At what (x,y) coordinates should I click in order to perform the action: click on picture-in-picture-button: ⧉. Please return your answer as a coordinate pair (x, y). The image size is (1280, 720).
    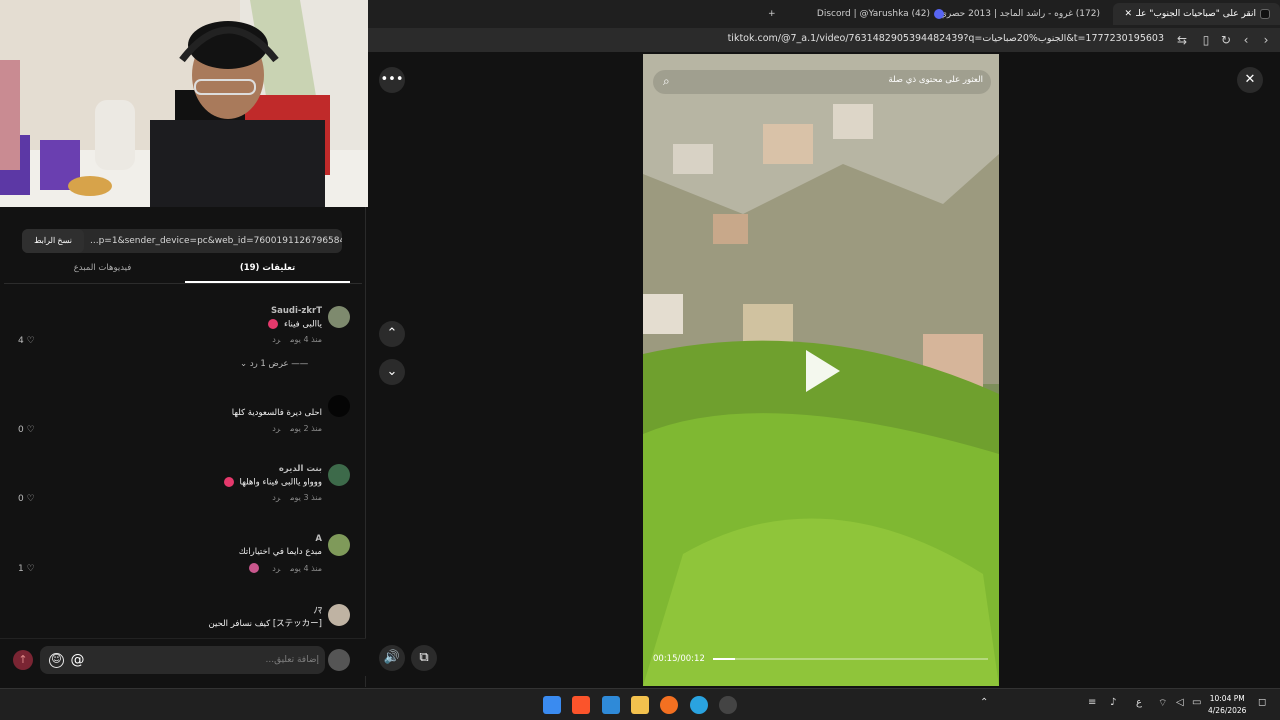
    Looking at the image, I should click on (424, 658).